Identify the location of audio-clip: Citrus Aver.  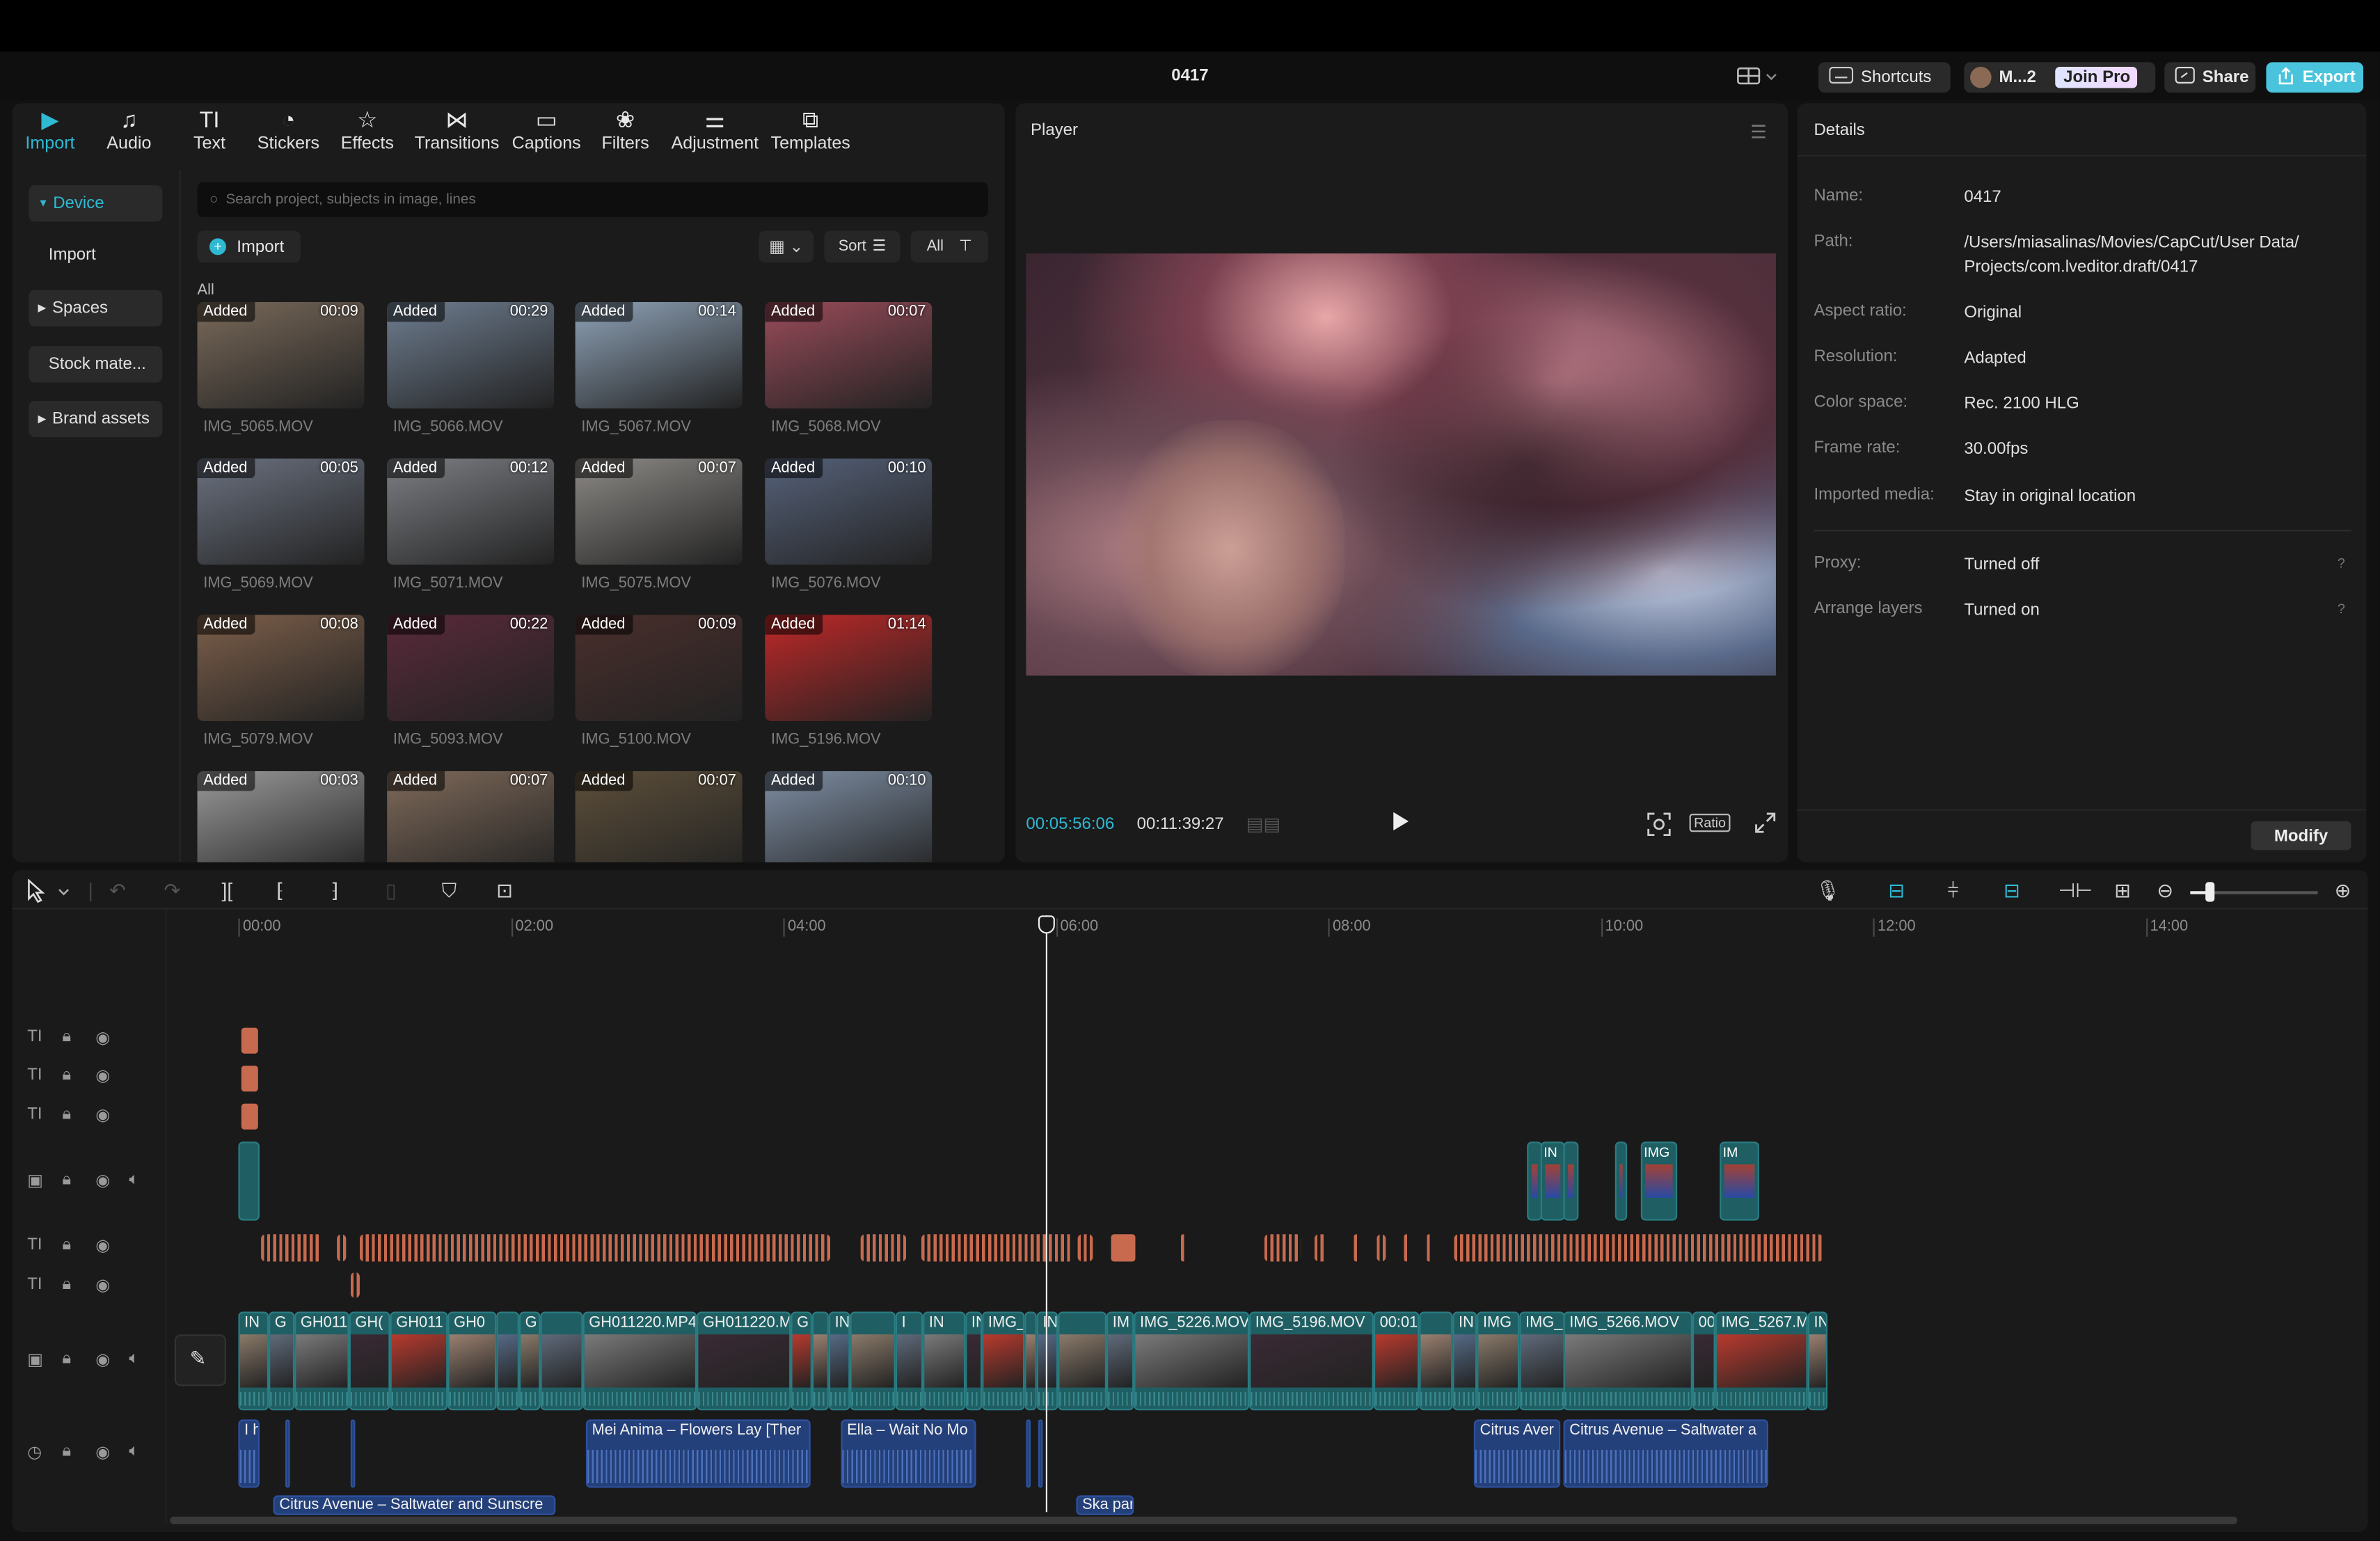
(1517, 1453).